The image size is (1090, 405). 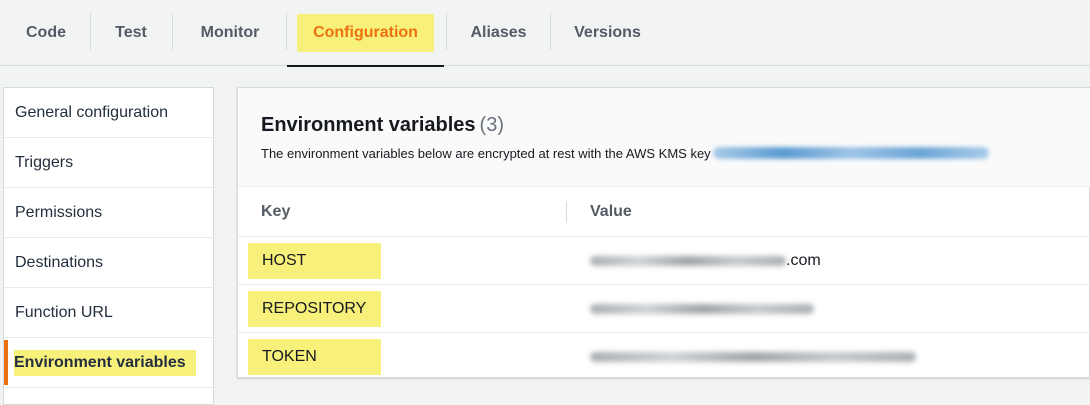 I want to click on sidebar-item-label: Function URL, so click(x=64, y=312).